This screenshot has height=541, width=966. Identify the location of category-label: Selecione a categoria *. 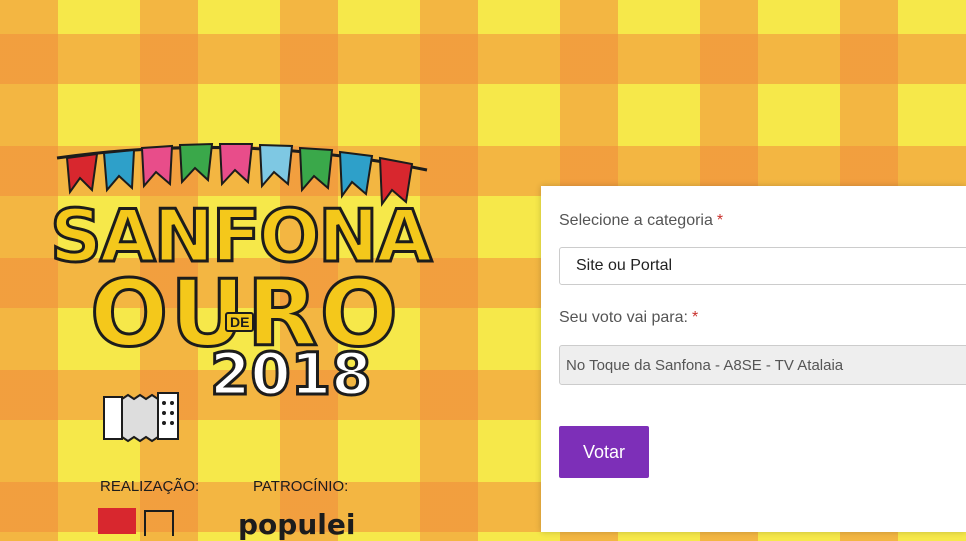
(641, 220).